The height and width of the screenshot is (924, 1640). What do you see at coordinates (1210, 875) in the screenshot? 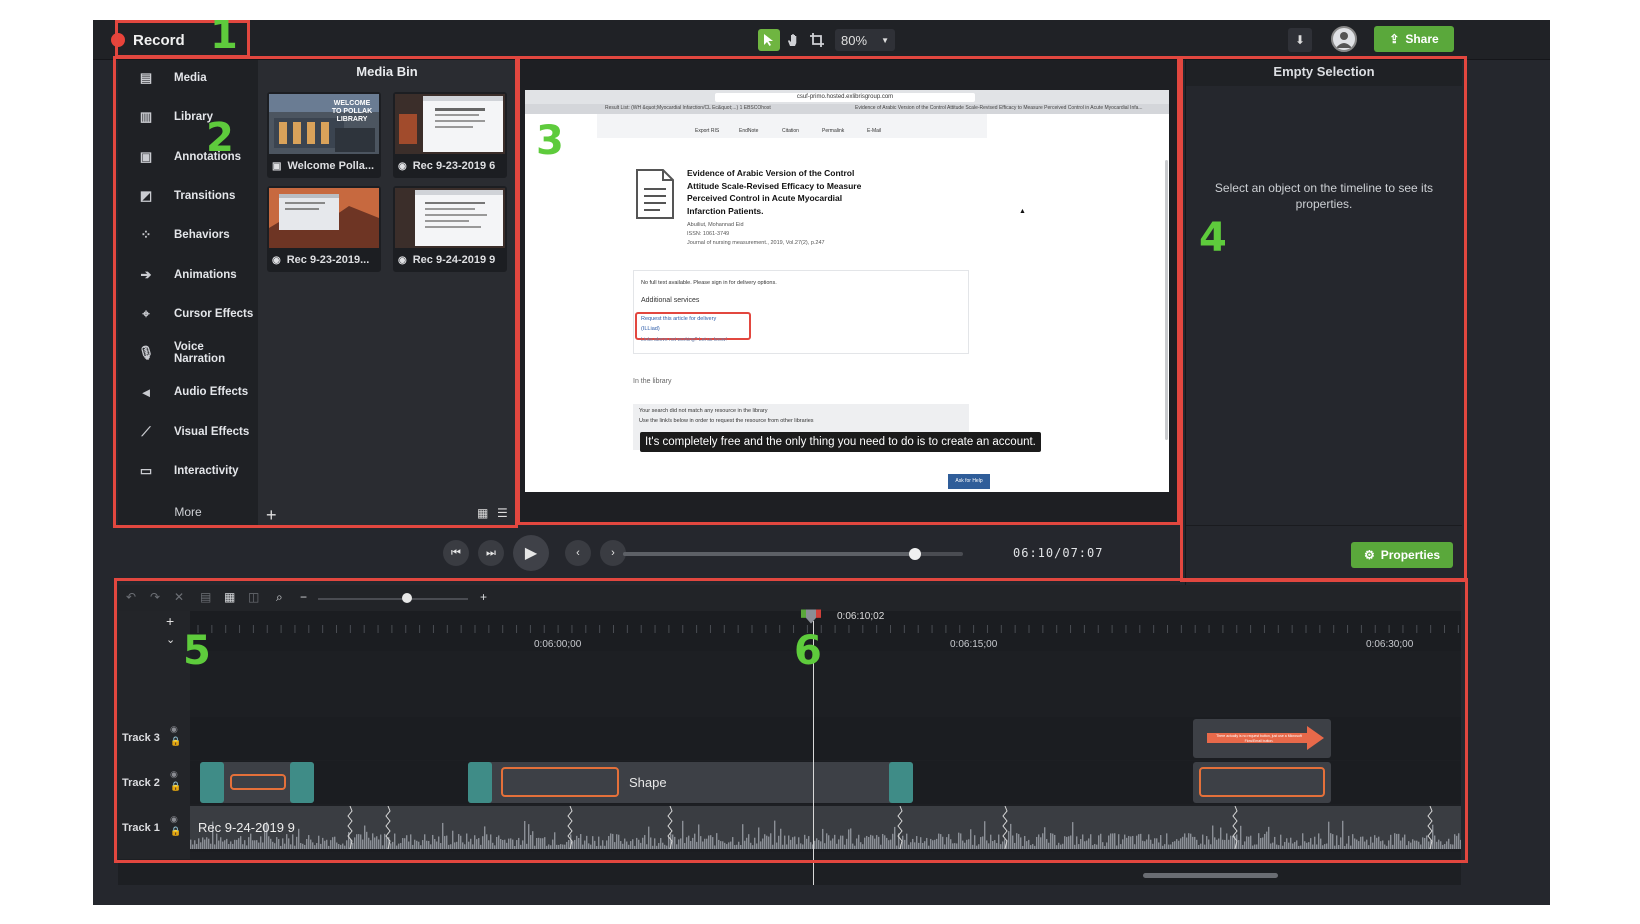
I see `timeline-scrollbar` at bounding box center [1210, 875].